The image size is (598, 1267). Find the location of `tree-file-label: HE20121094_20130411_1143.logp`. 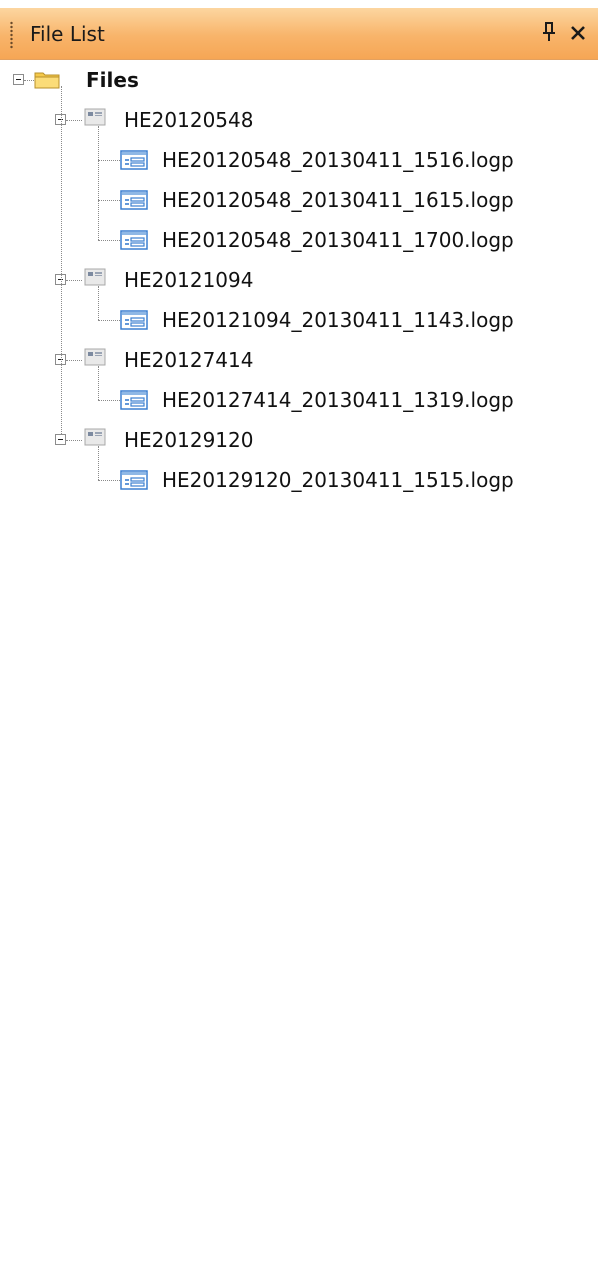

tree-file-label: HE20121094_20130411_1143.logp is located at coordinates (338, 320).